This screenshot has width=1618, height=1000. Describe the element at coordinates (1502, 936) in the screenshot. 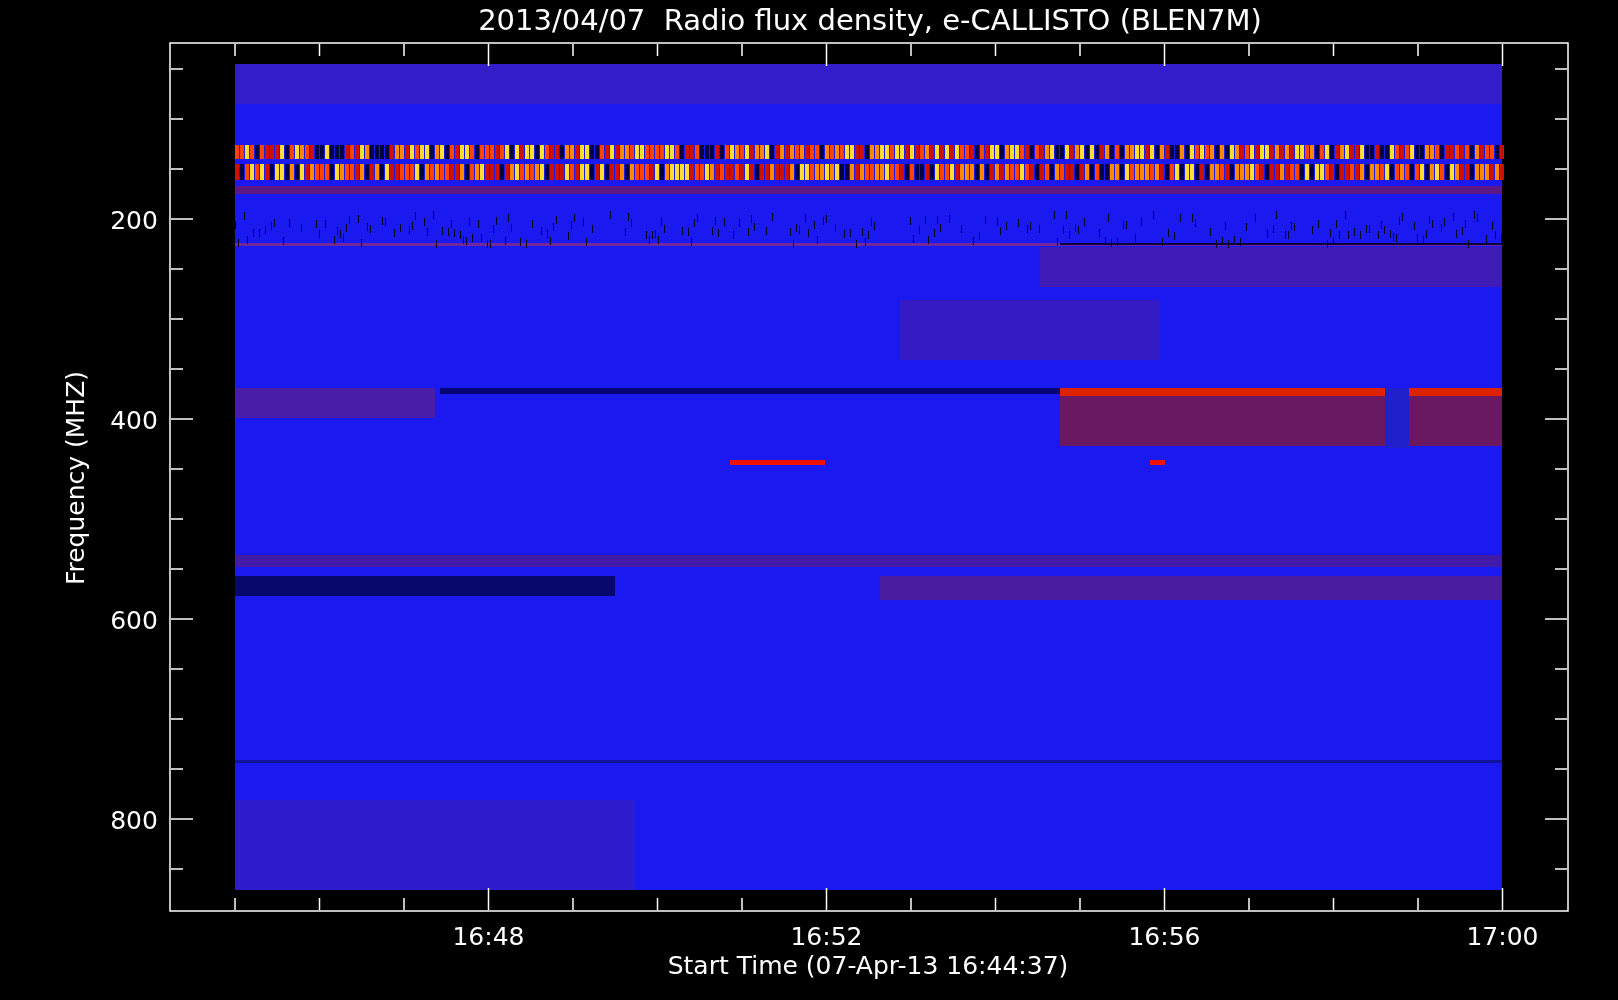

I see `x-tick-label: 17:00` at that location.